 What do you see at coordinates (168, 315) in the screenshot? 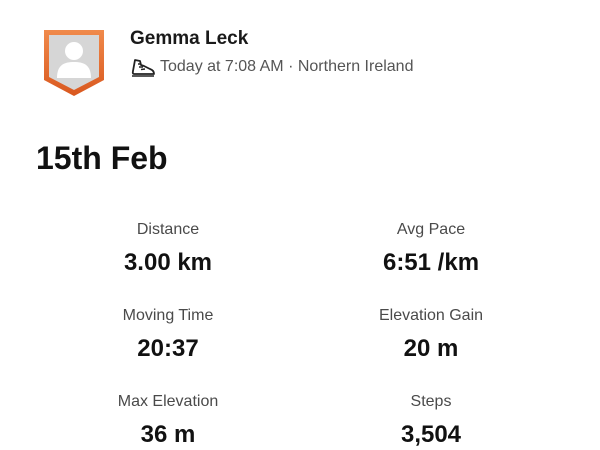
I see `stat-label: Moving Time` at bounding box center [168, 315].